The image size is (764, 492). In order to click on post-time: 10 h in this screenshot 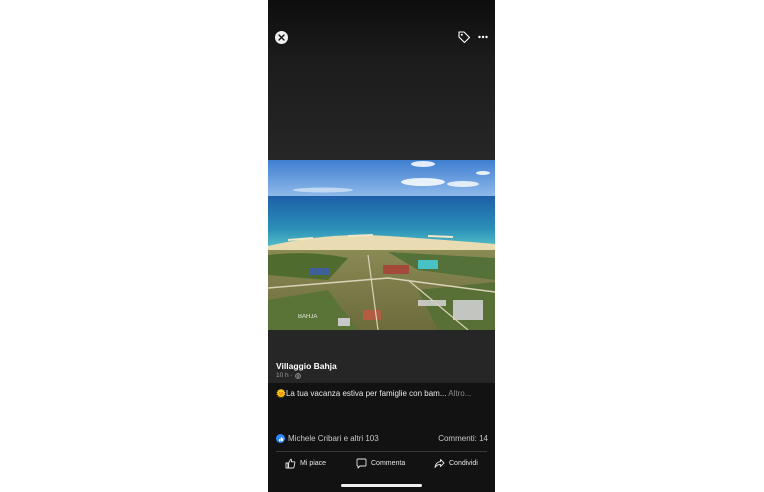, I will do `click(282, 375)`.